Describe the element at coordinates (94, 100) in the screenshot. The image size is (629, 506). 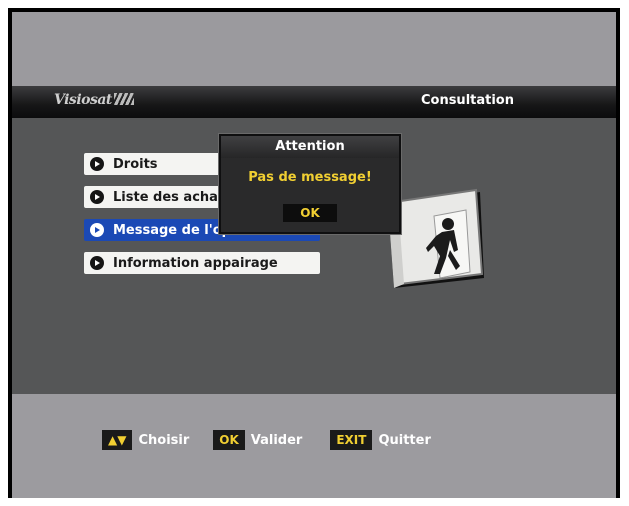
I see `brand-logo: Visiosat` at that location.